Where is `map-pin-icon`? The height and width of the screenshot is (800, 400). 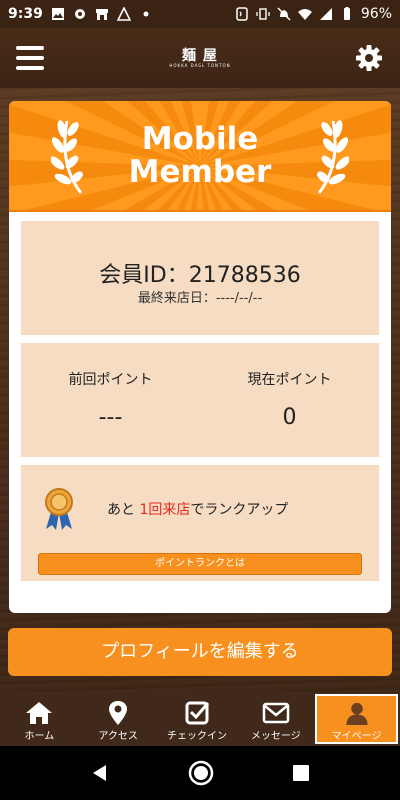
map-pin-icon is located at coordinates (118, 713).